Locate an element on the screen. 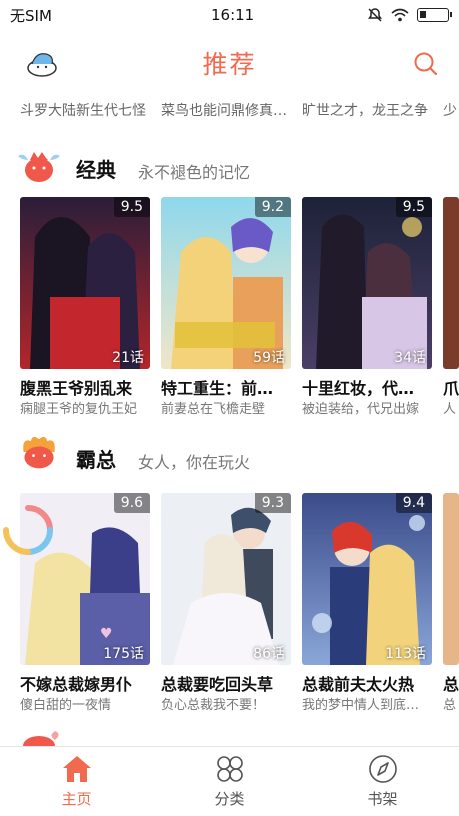 The height and width of the screenshot is (816, 459). section-subtitle: 永不褪色的记忆 is located at coordinates (194, 172).